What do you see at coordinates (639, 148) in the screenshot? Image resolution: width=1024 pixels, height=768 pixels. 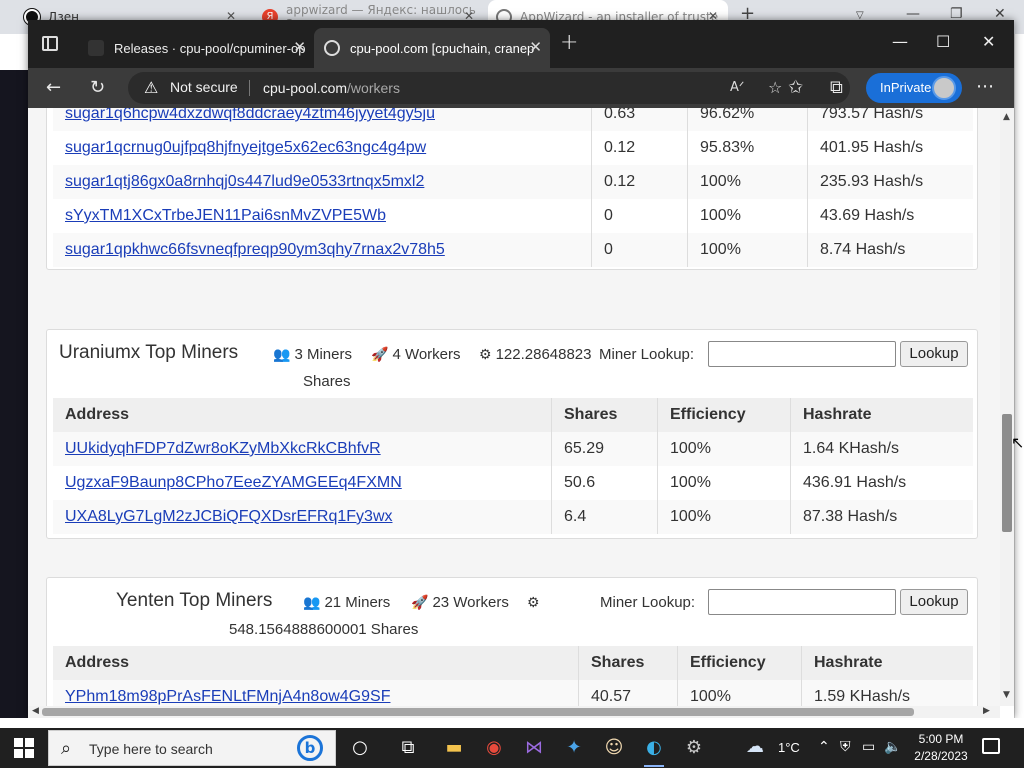 I see `shares-cell: 0.12` at bounding box center [639, 148].